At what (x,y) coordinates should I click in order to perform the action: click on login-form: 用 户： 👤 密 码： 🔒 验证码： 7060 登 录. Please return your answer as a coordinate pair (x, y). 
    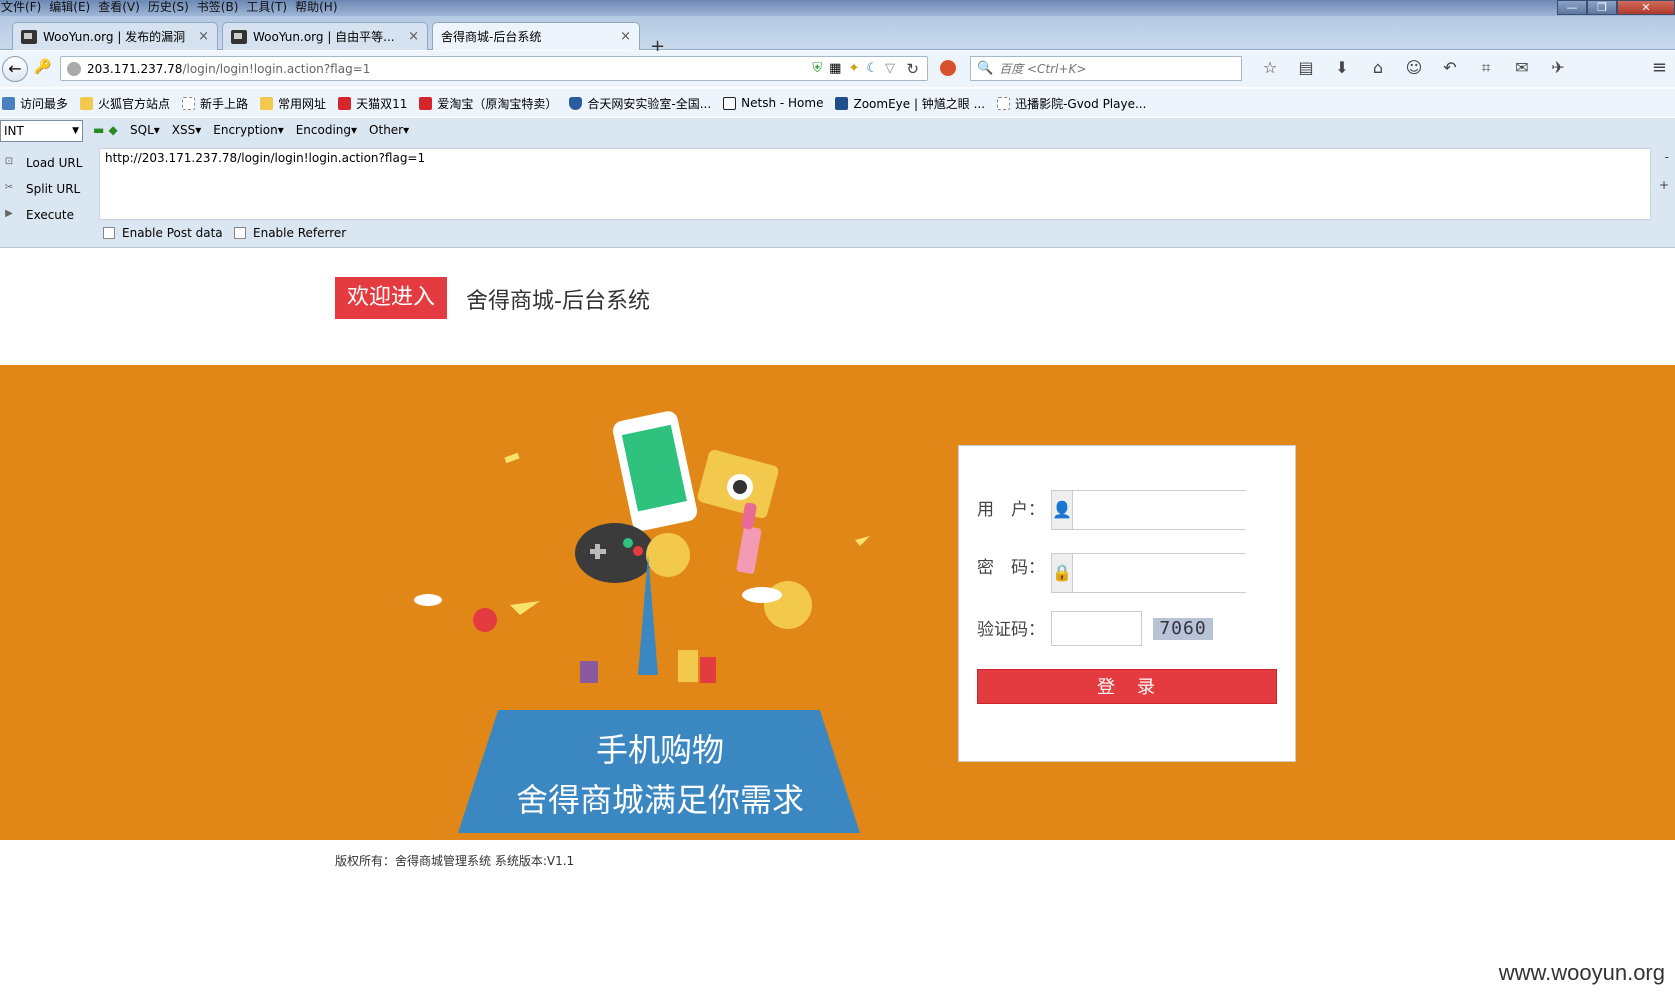
    Looking at the image, I should click on (1127, 603).